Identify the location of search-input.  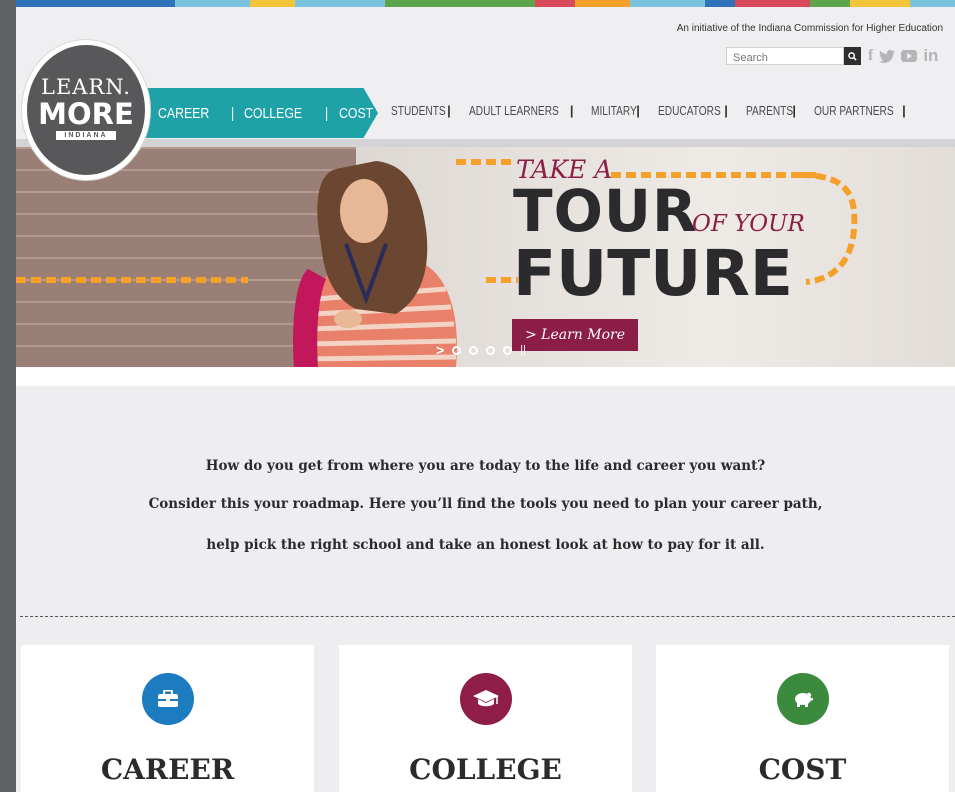
(785, 58).